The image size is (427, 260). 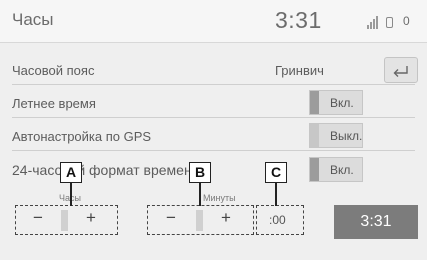 I want to click on dst-indicator, so click(x=314, y=102).